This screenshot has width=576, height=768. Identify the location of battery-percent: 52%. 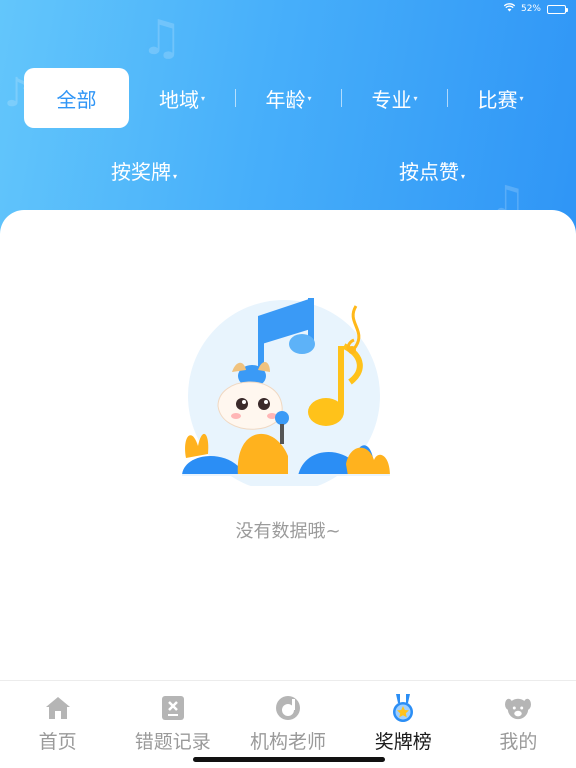
(530, 9).